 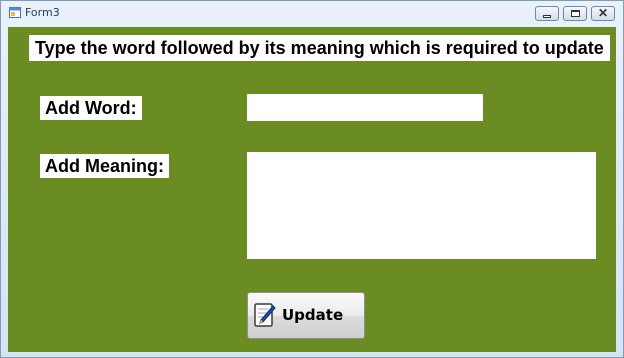 I want to click on update-button: Update, so click(x=306, y=315).